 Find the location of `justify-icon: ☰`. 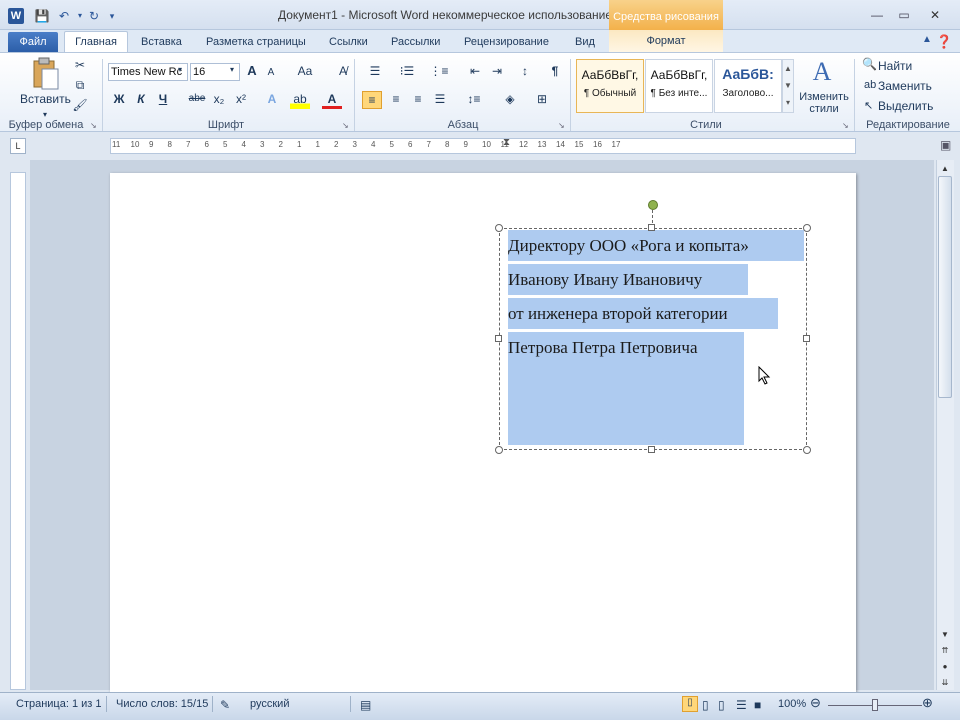

justify-icon: ☰ is located at coordinates (440, 100).